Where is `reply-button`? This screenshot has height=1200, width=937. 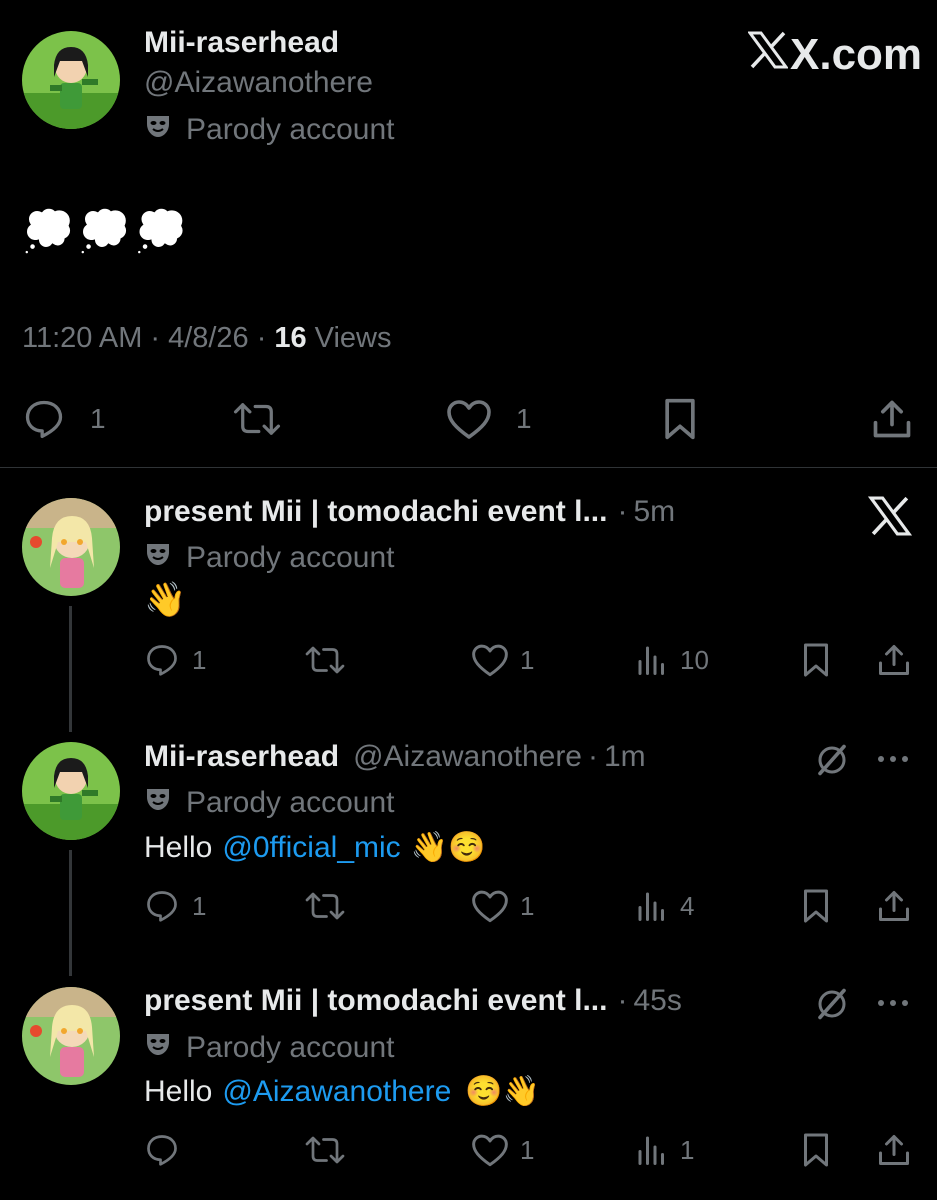
reply-button is located at coordinates (162, 1150).